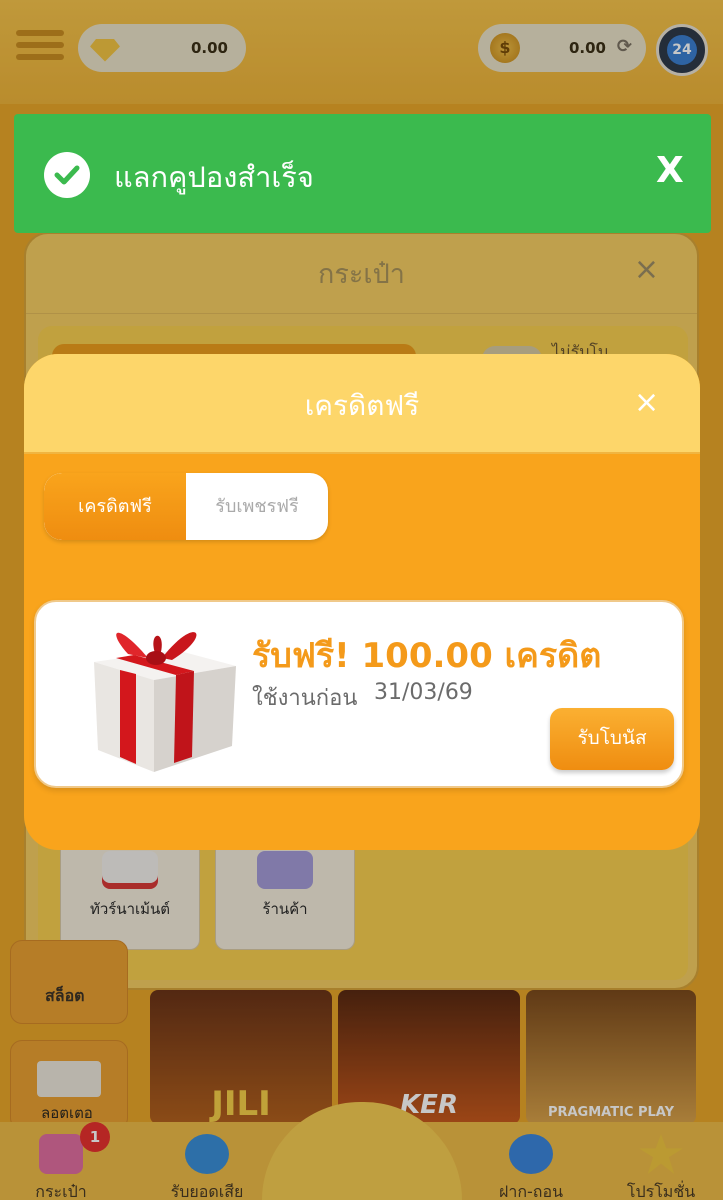 This screenshot has width=723, height=1200. I want to click on check-circle-icon, so click(67, 175).